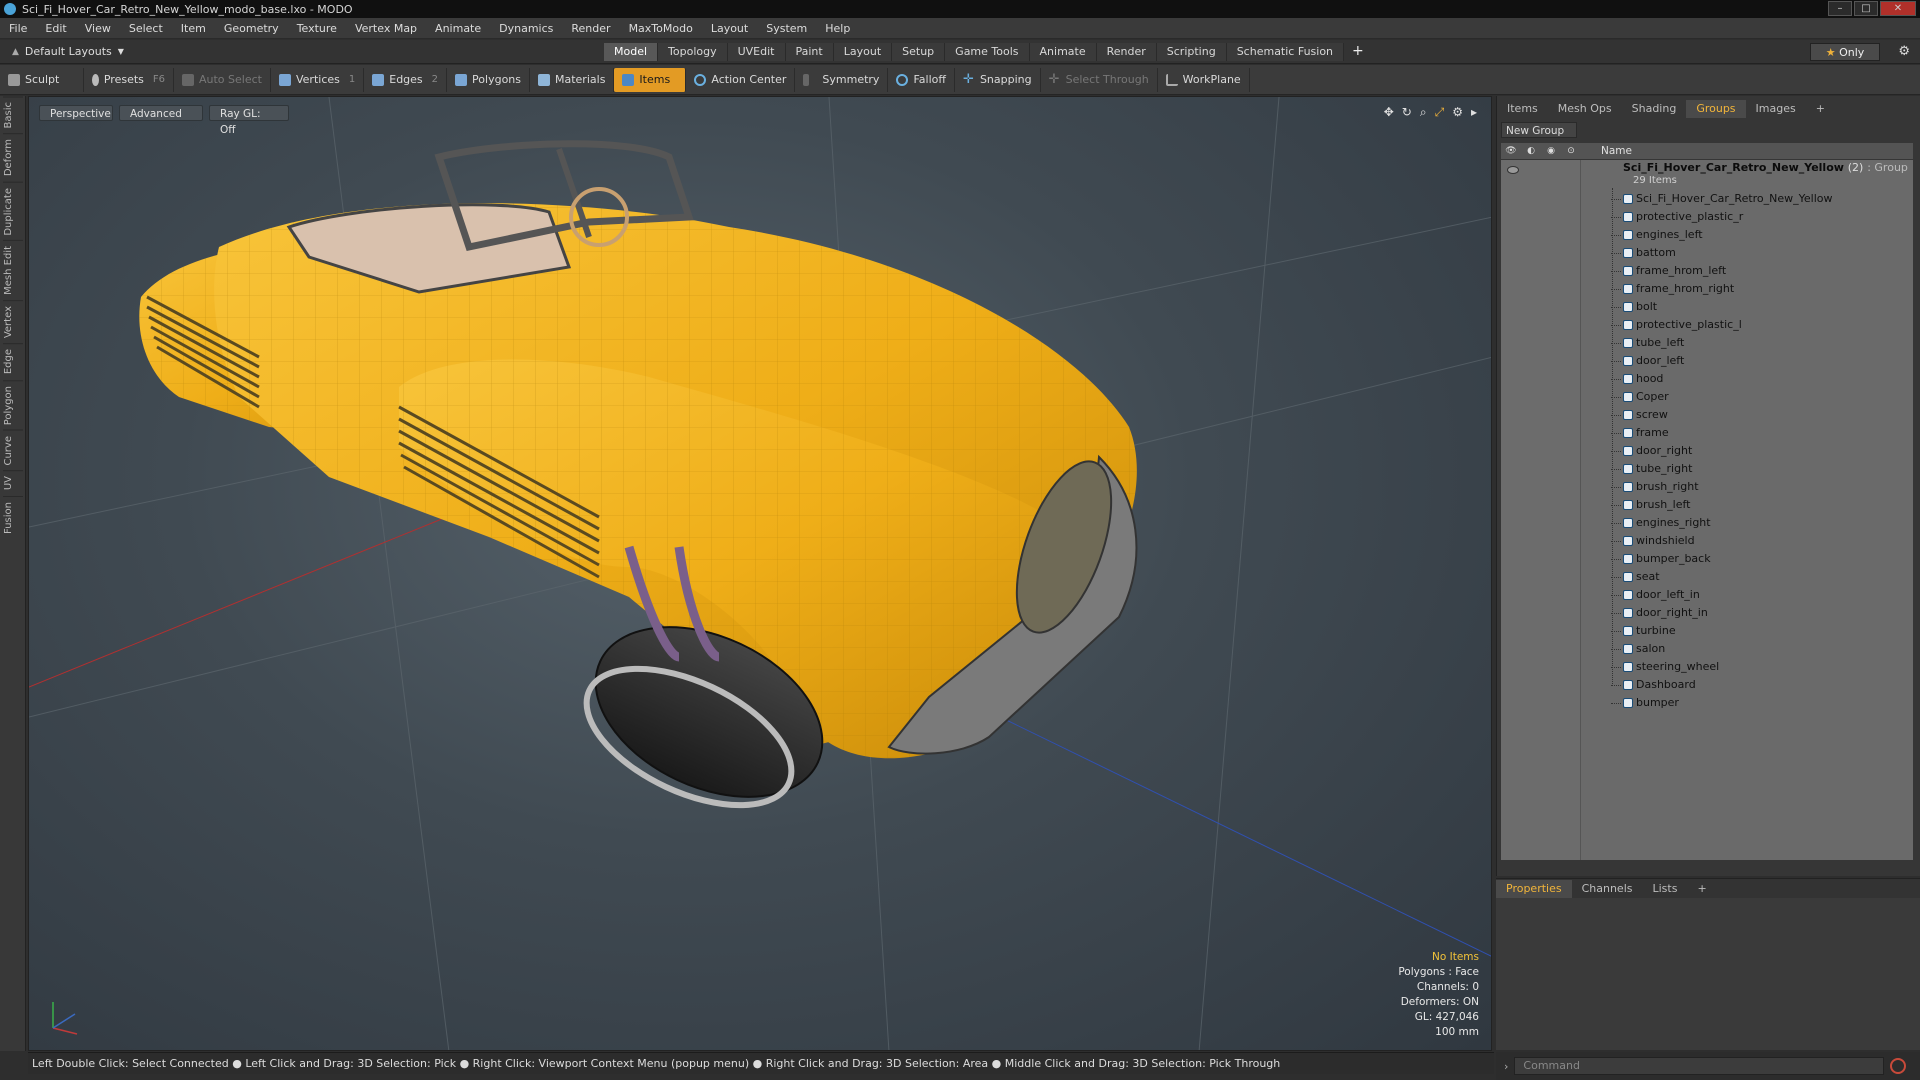  What do you see at coordinates (837, 28) in the screenshot?
I see `menu-help: Help` at bounding box center [837, 28].